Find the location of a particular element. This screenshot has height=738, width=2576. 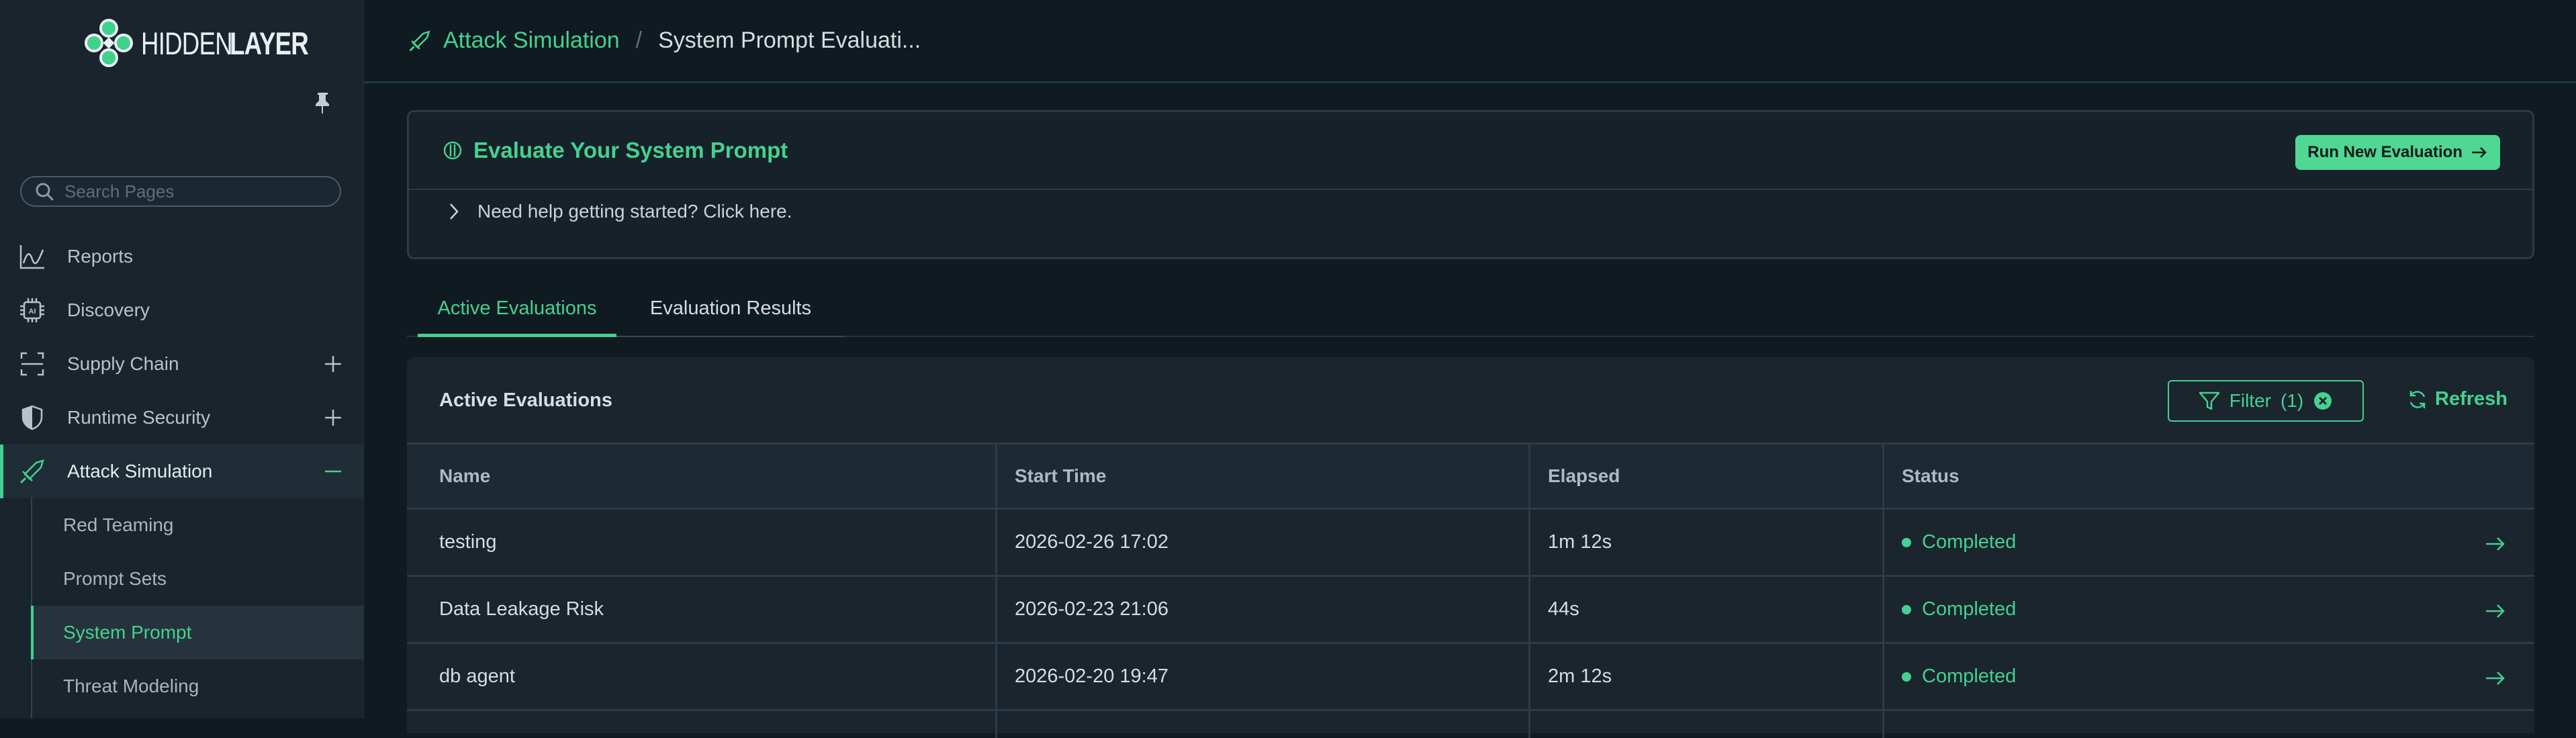

run-button-label: Run New Evaluation is located at coordinates (2385, 152).